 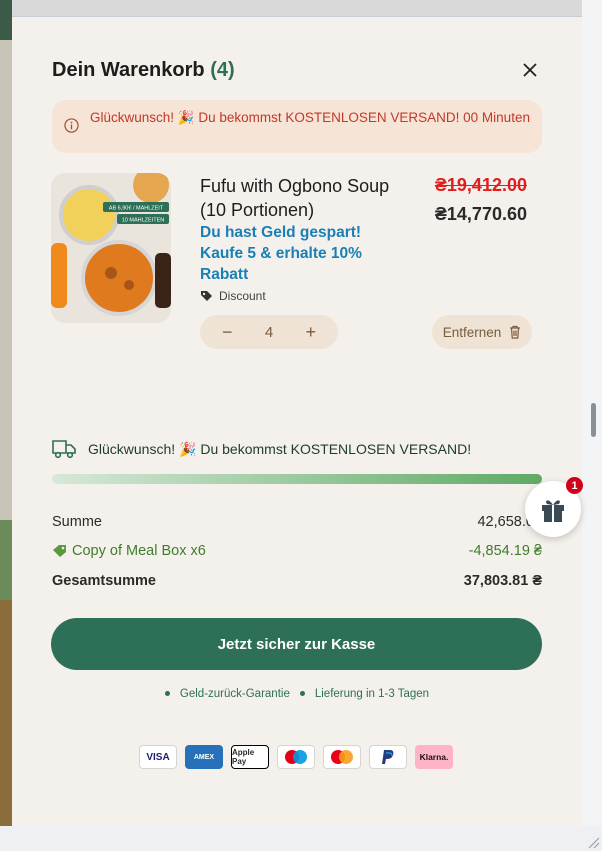 I want to click on klarna-icon: Klarna., so click(x=434, y=757).